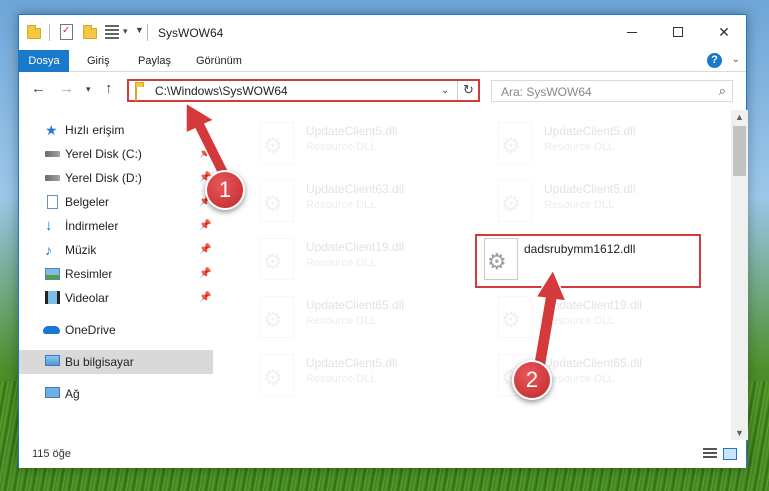 This screenshot has width=769, height=491. What do you see at coordinates (95, 130) in the screenshot?
I see `sidebar-item-label: Hızlı erişim` at bounding box center [95, 130].